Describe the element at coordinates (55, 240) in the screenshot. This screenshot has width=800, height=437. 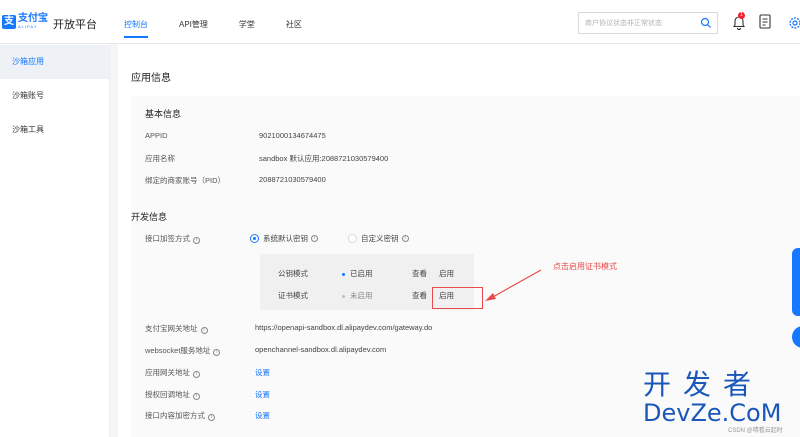
I see `sidebar: 沙箱应用 沙箱账号 沙箱工具` at that location.